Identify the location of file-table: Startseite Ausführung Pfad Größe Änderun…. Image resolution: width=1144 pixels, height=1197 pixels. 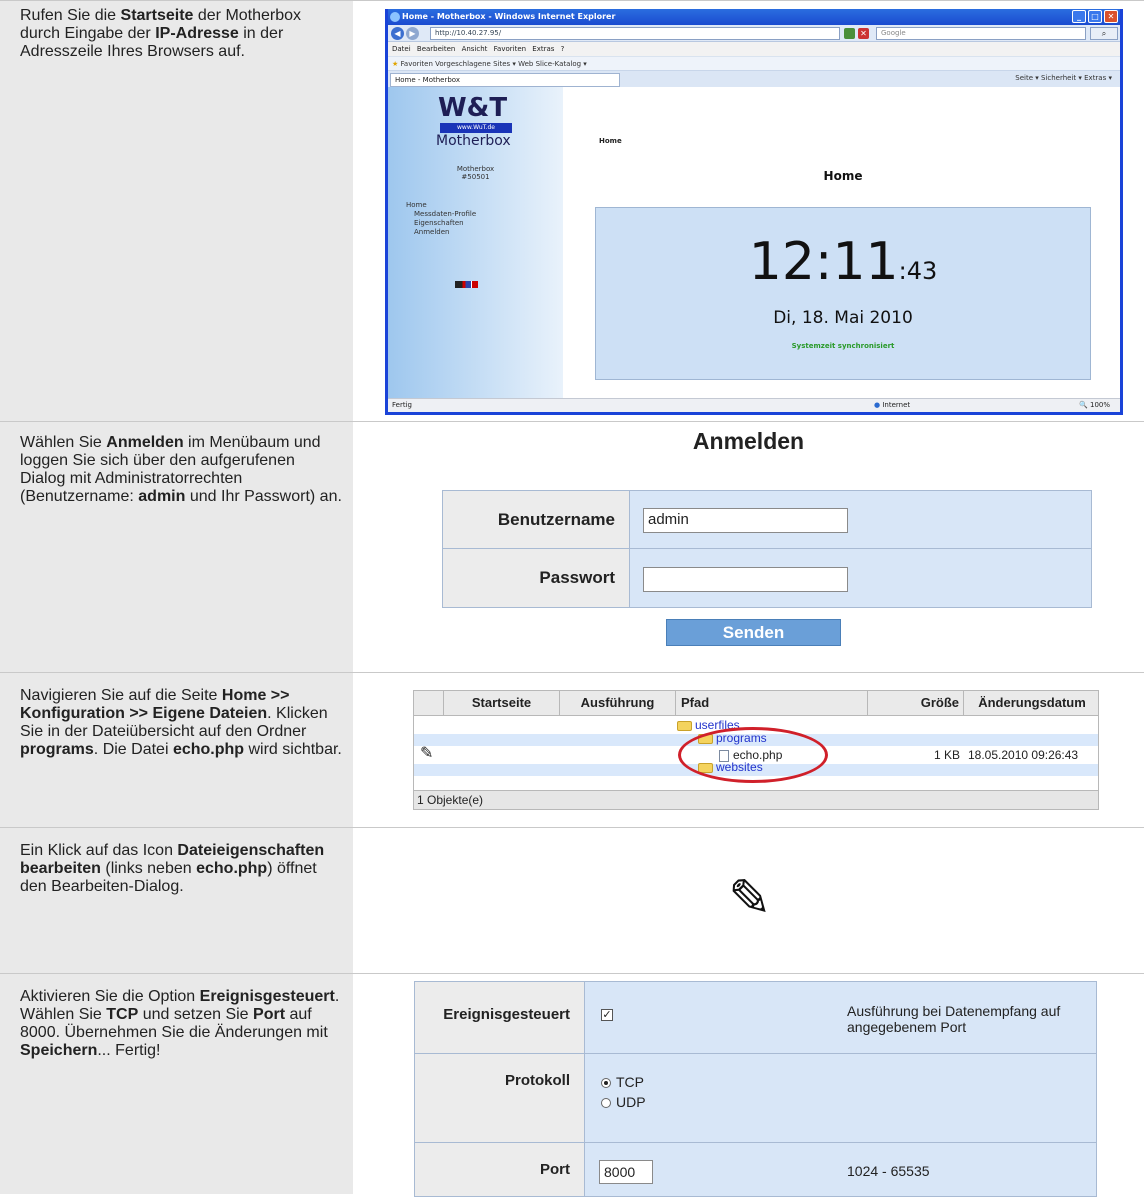
(756, 750).